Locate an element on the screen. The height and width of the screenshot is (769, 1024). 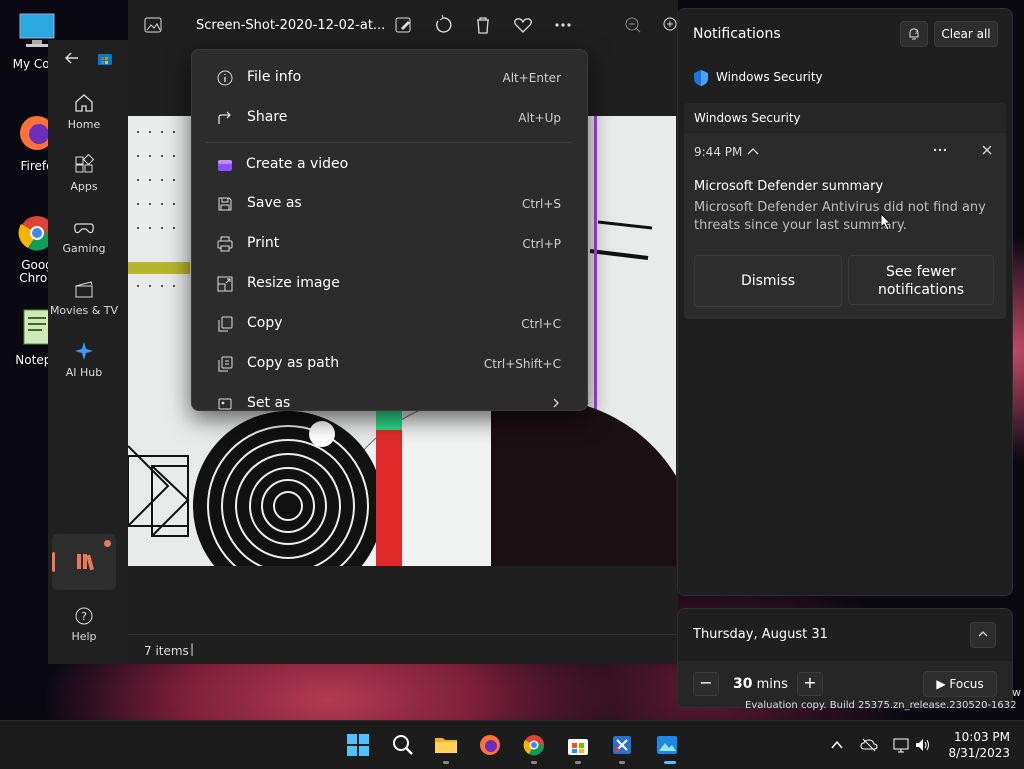
clock: 10:03 PM 8/31/2023 is located at coordinates (975, 745).